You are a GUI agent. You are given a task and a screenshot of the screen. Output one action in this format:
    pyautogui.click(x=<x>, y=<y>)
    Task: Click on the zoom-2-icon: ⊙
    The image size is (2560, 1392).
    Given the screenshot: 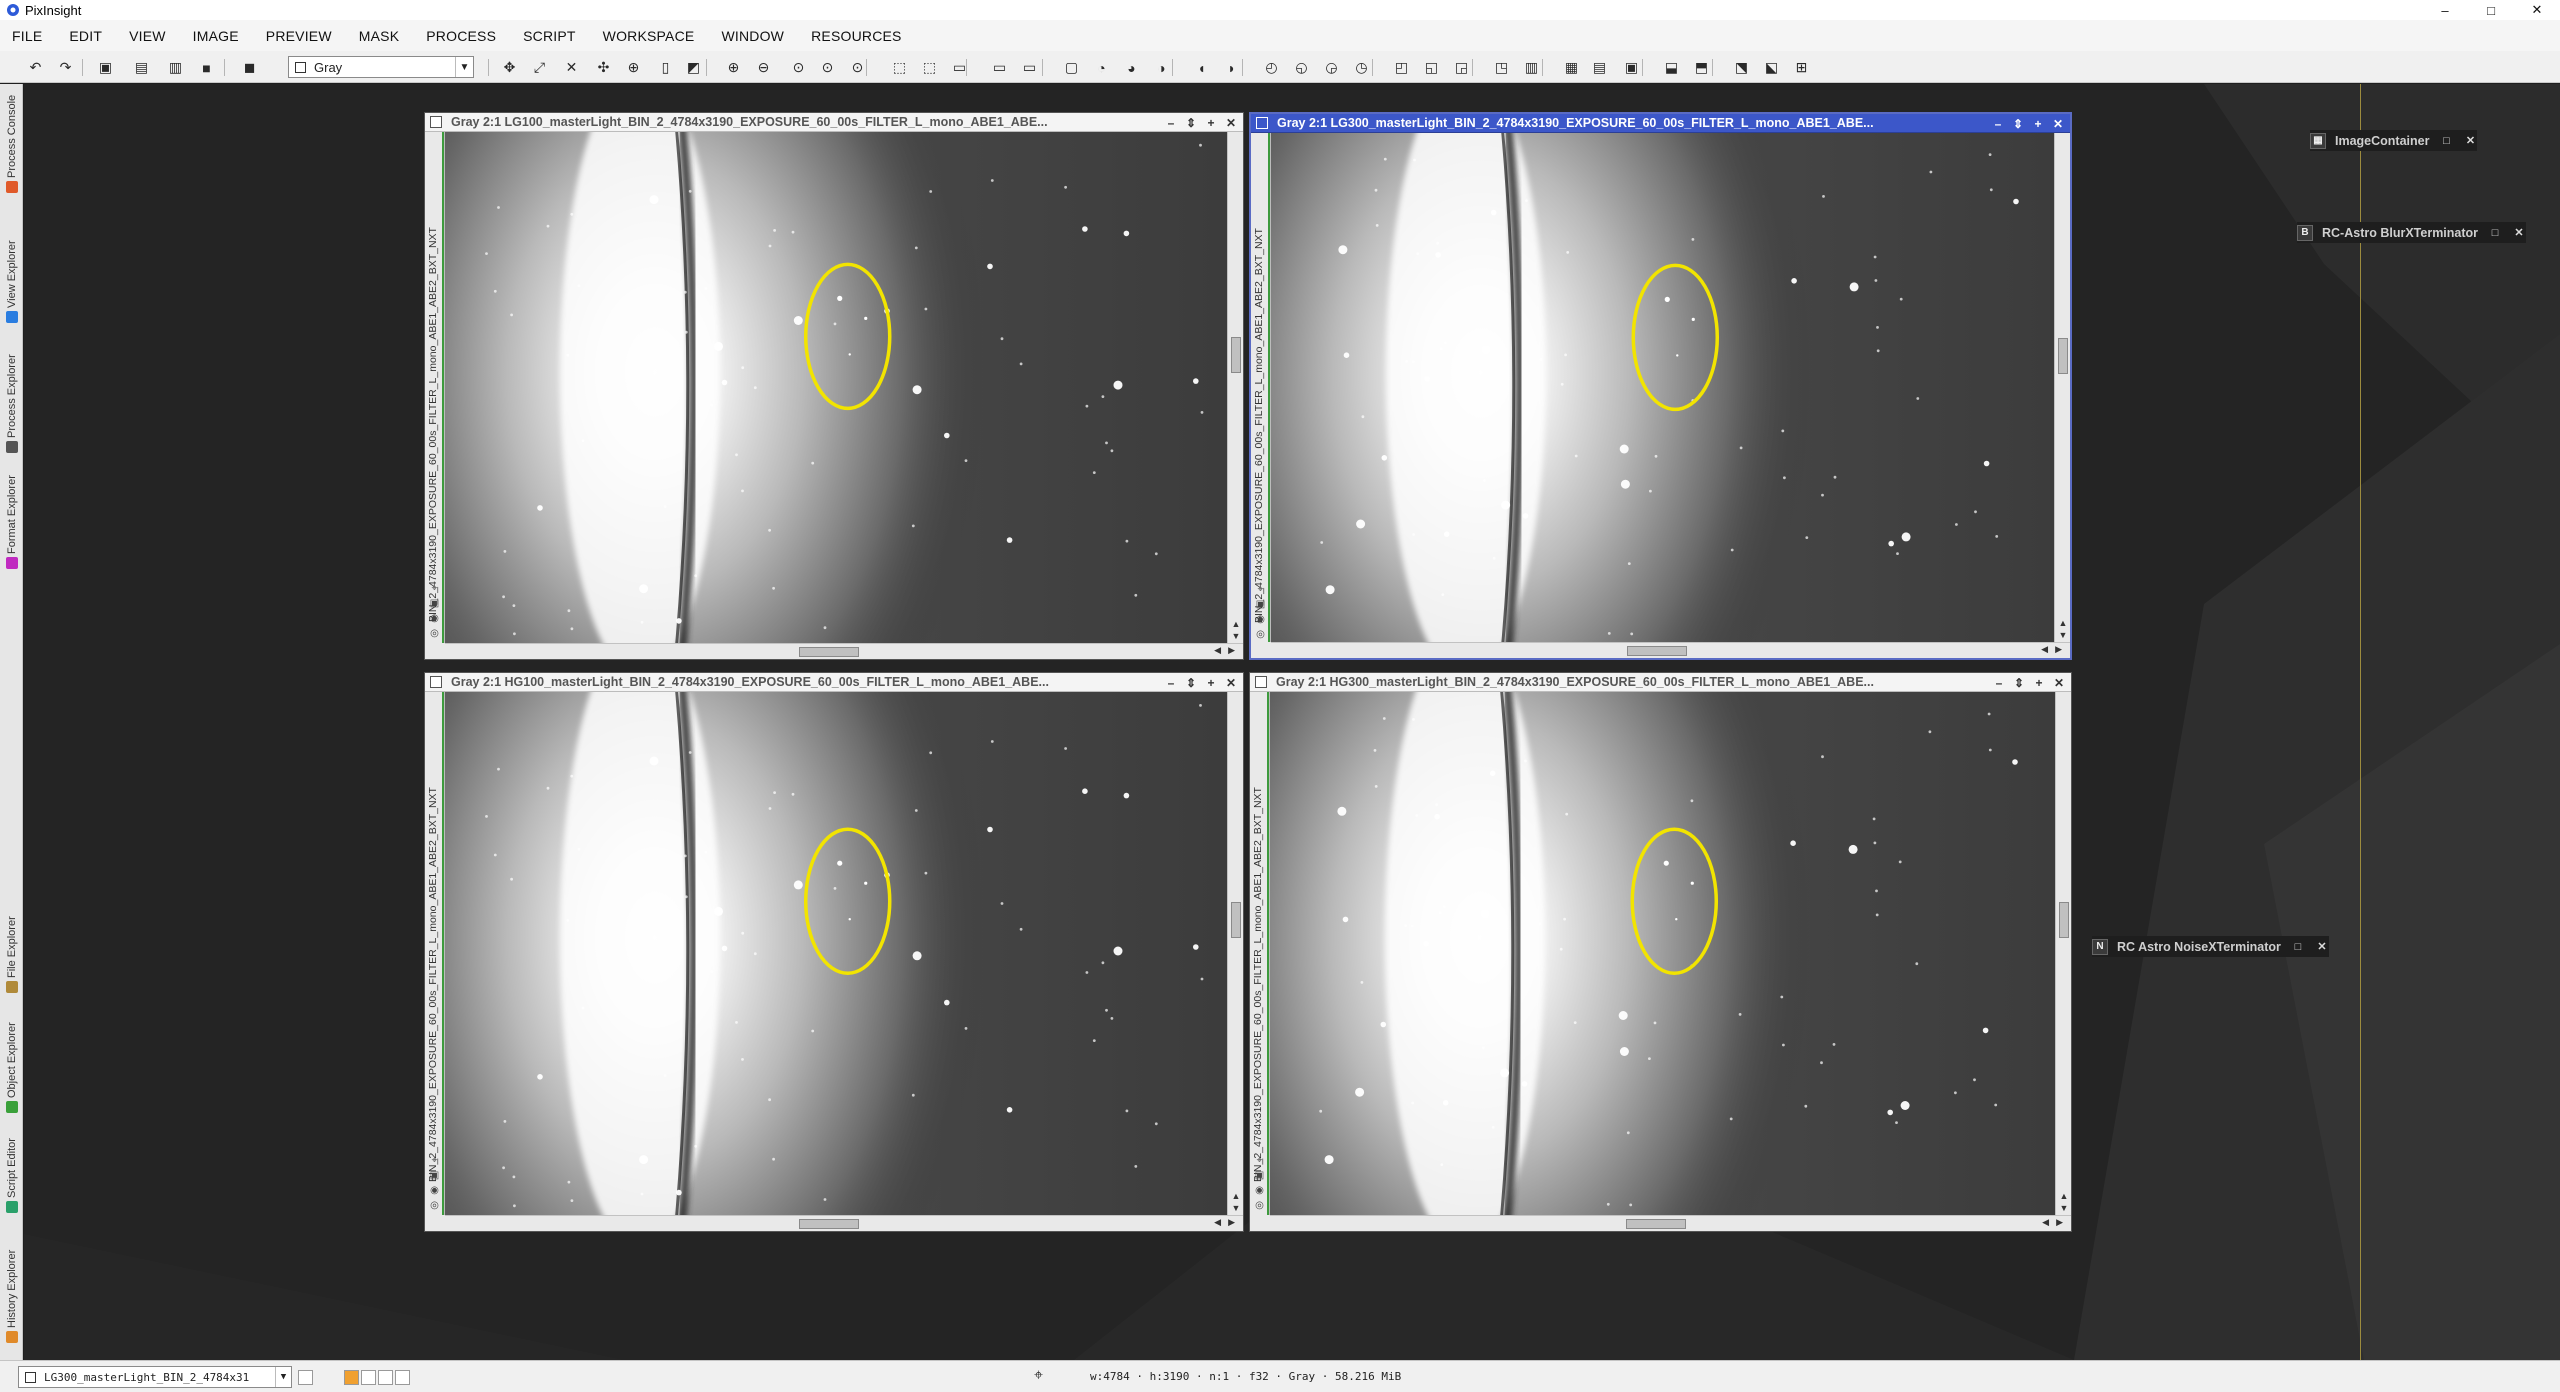 What is the action you would take?
    pyautogui.click(x=827, y=67)
    